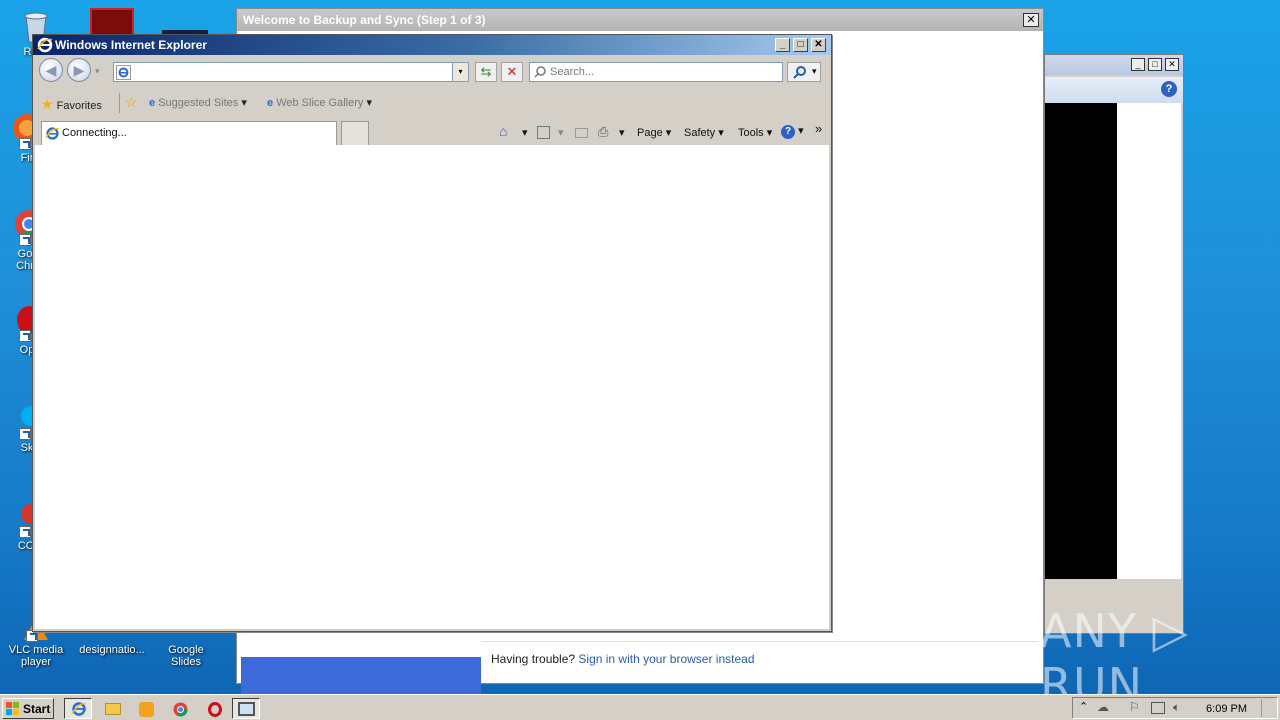 The height and width of the screenshot is (720, 1280). Describe the element at coordinates (1081, 341) in the screenshot. I see `black-panel` at that location.